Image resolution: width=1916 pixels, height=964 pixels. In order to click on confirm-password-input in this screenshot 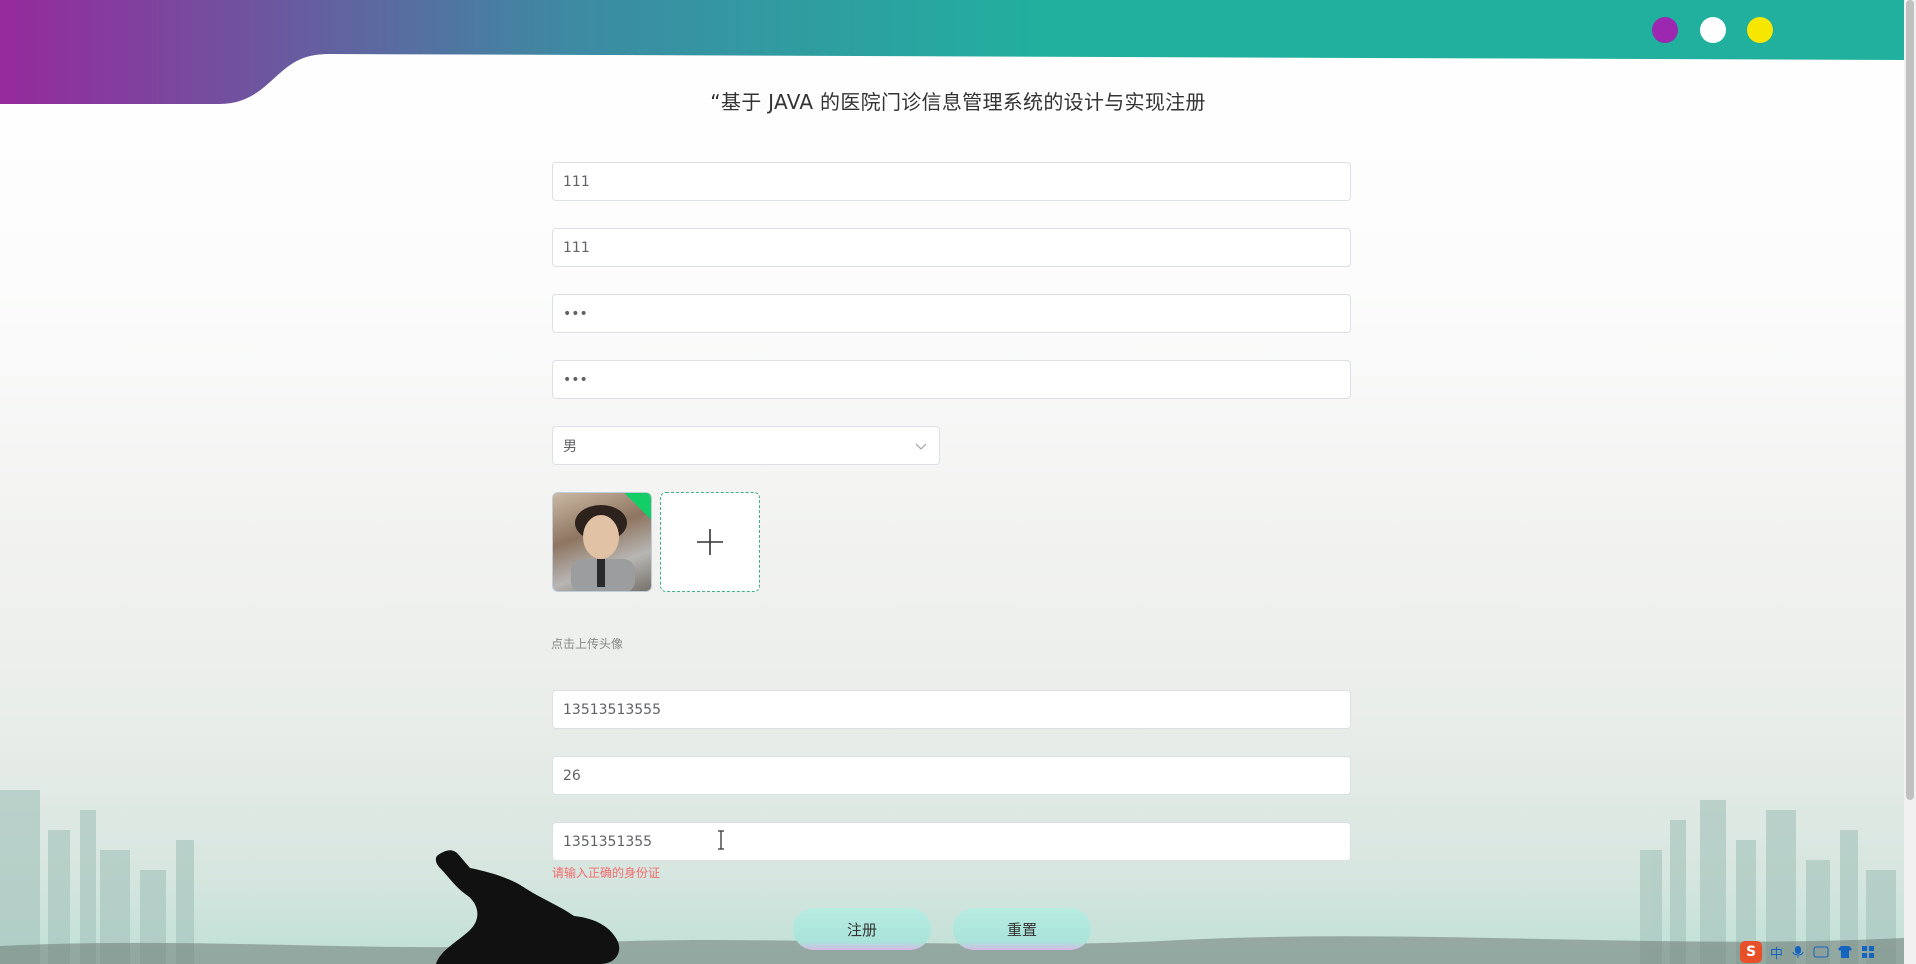, I will do `click(951, 379)`.